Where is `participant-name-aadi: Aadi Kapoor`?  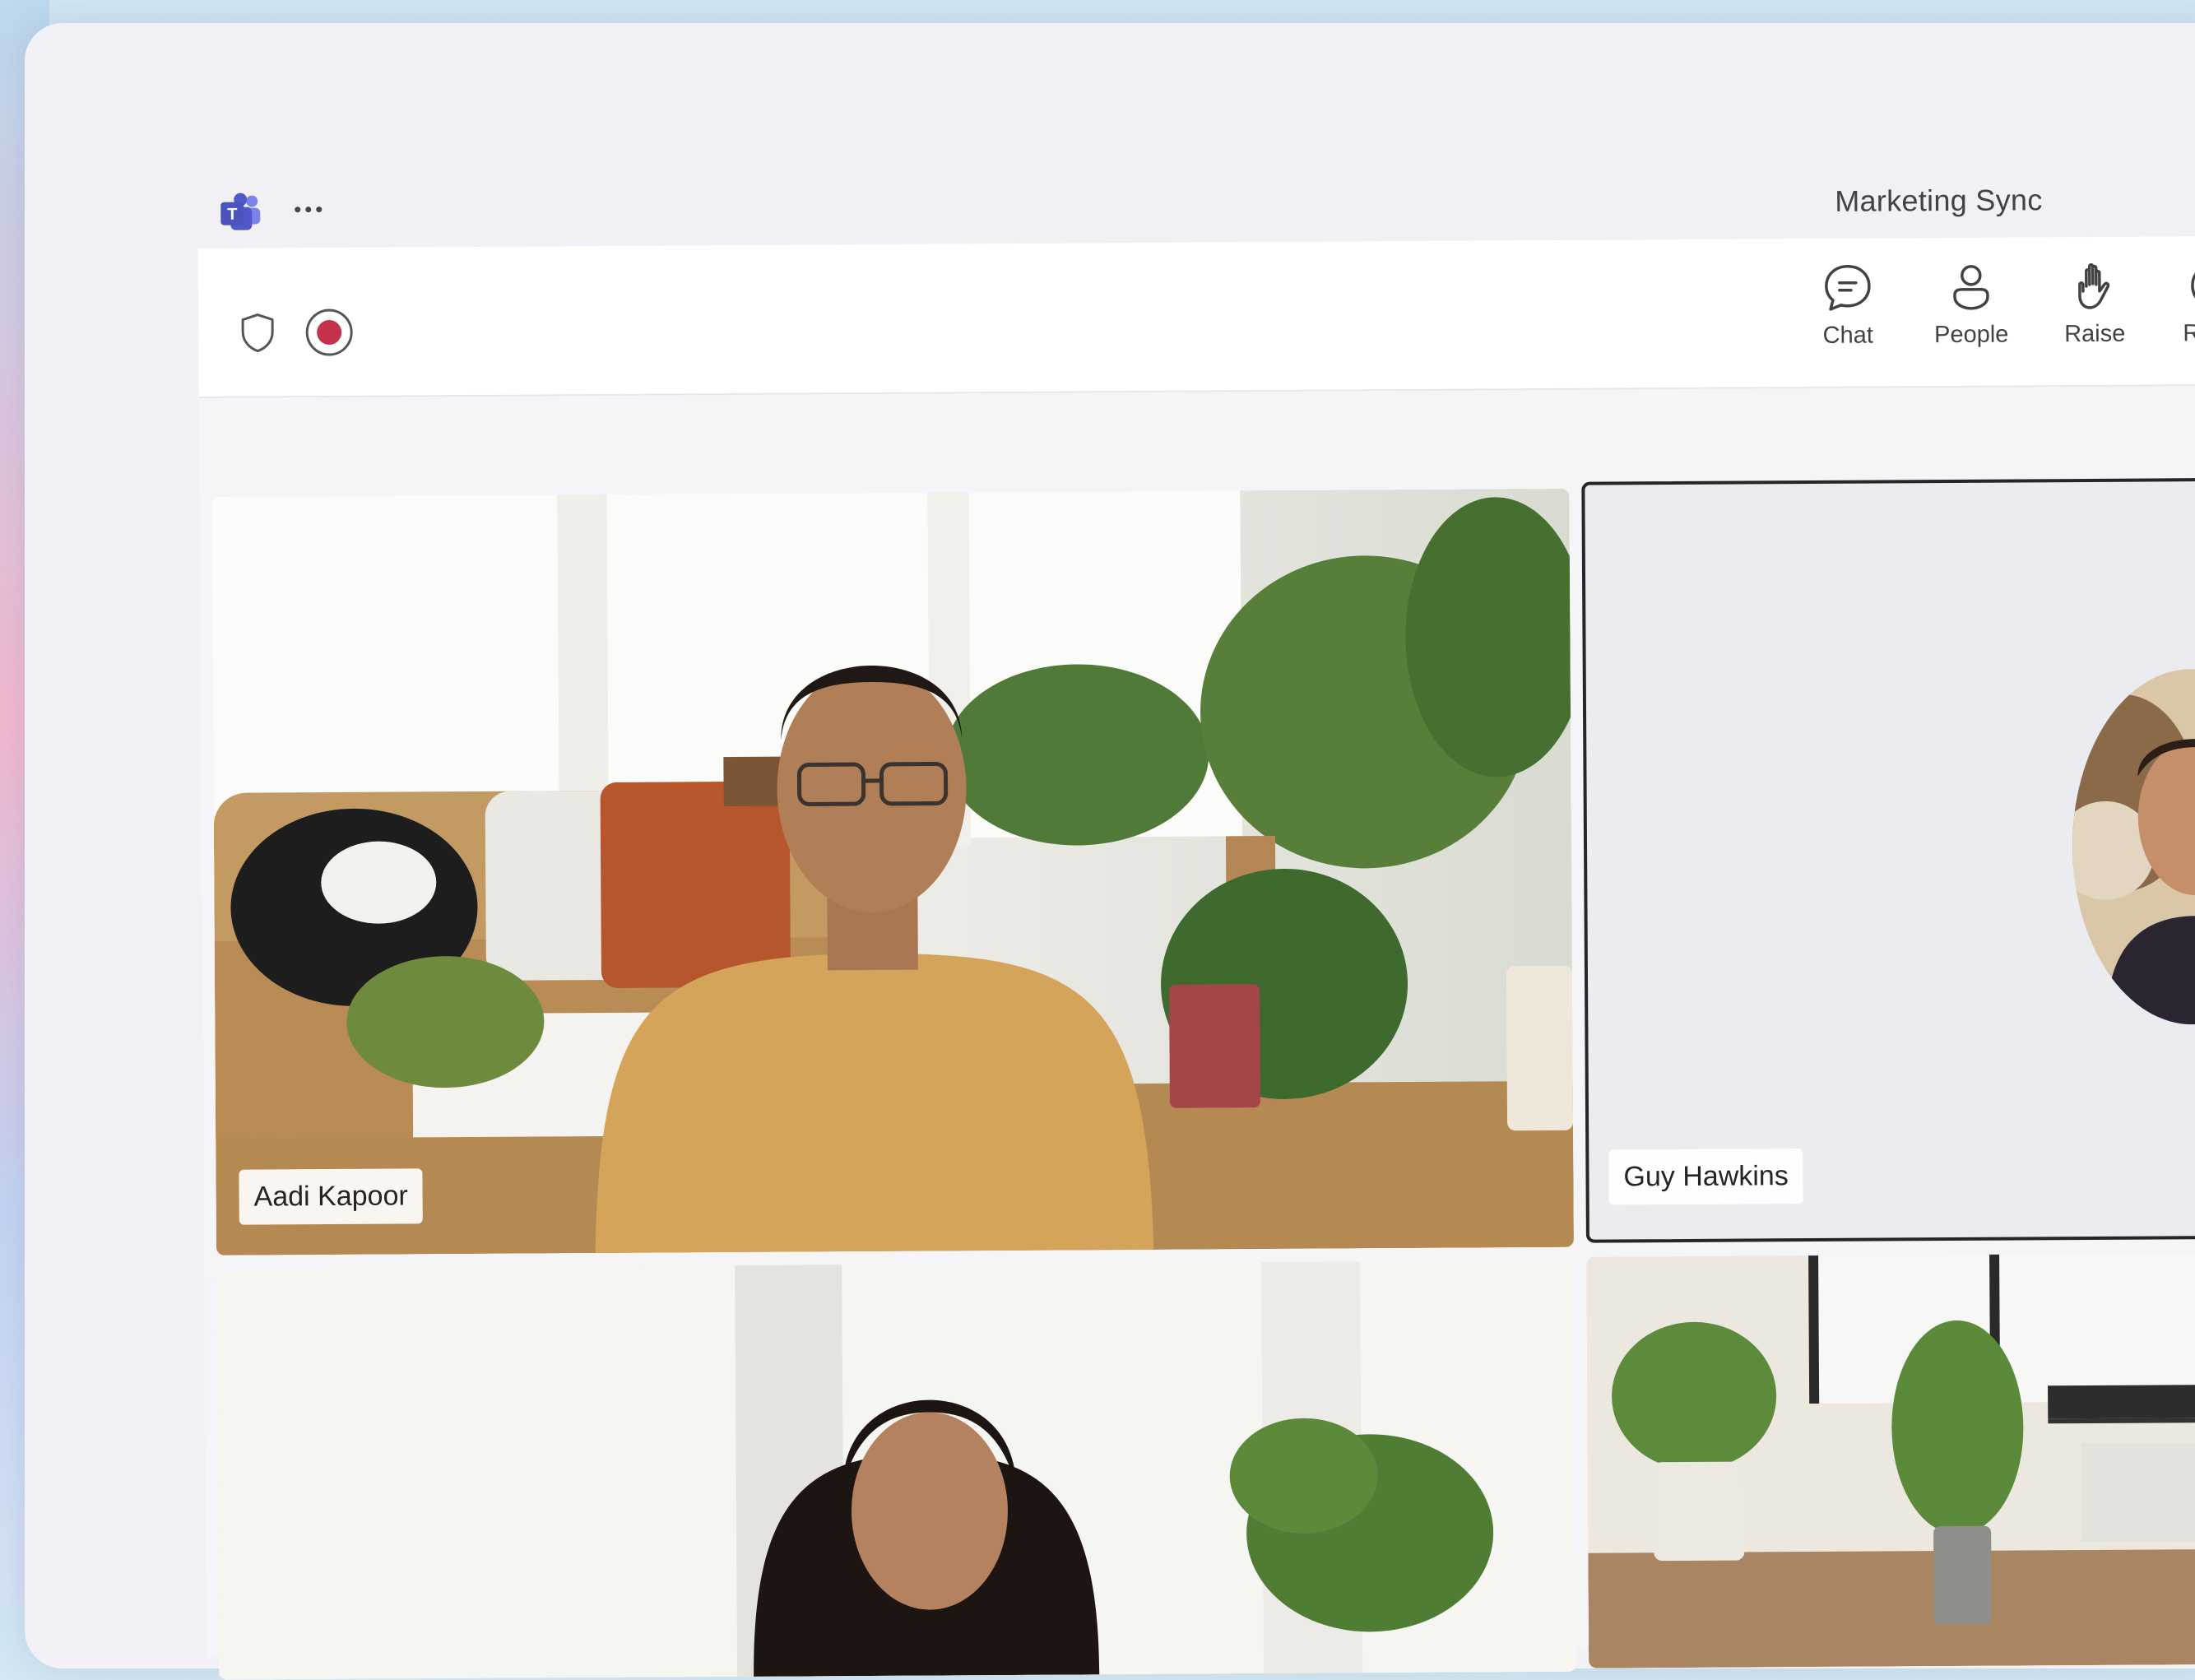 participant-name-aadi: Aadi Kapoor is located at coordinates (331, 1196).